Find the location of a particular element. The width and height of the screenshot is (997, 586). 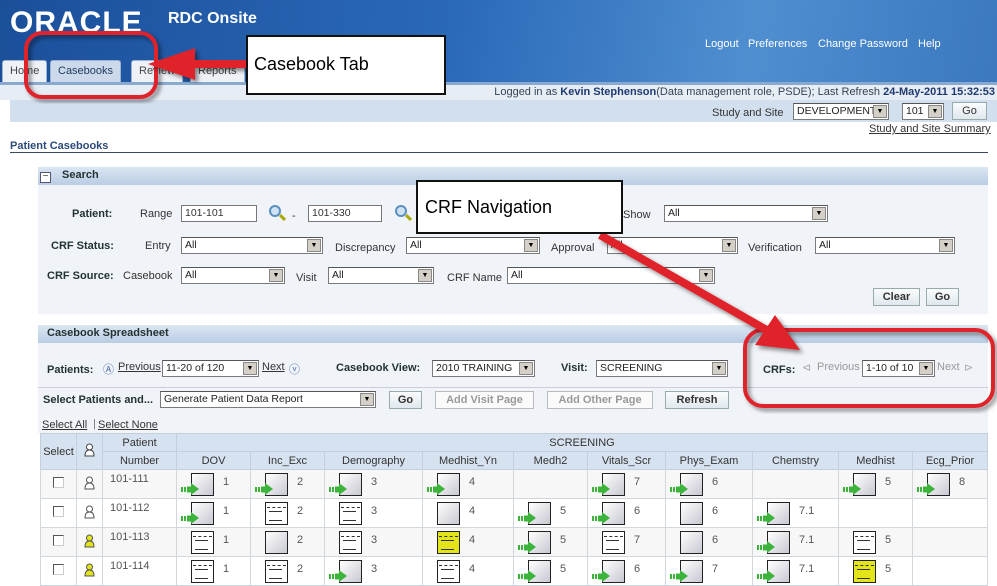

casebook-arrow is located at coordinates (199, 64).